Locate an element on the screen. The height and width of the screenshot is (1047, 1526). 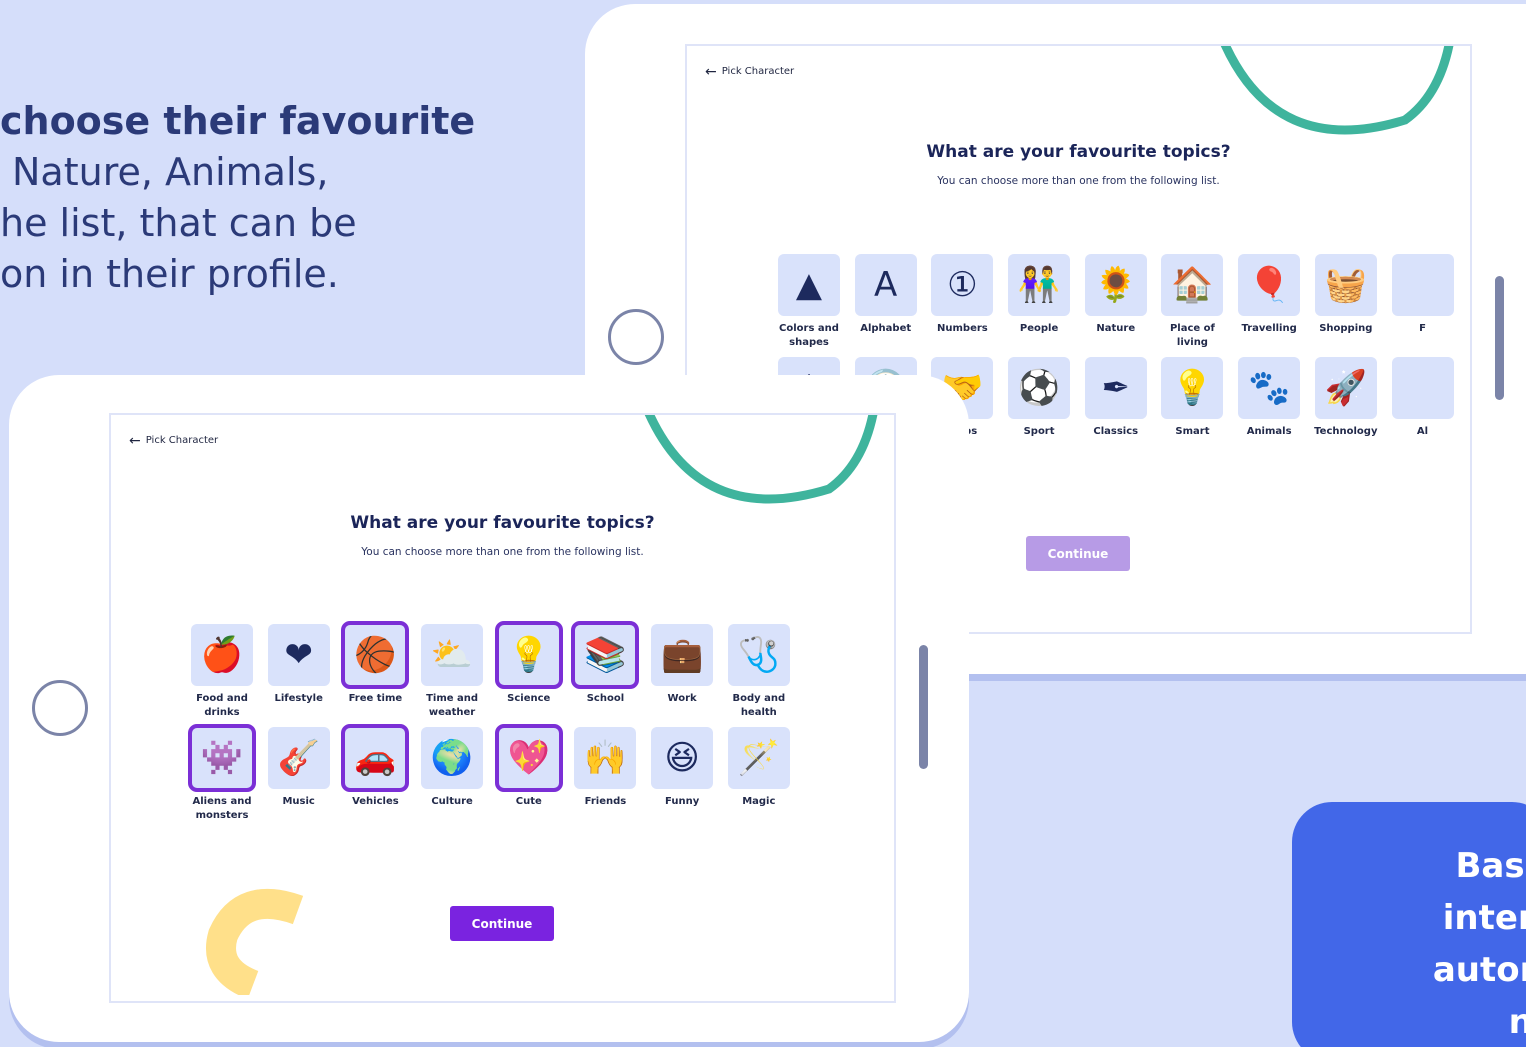
topic-tile: 🌻 is located at coordinates (1115, 285).